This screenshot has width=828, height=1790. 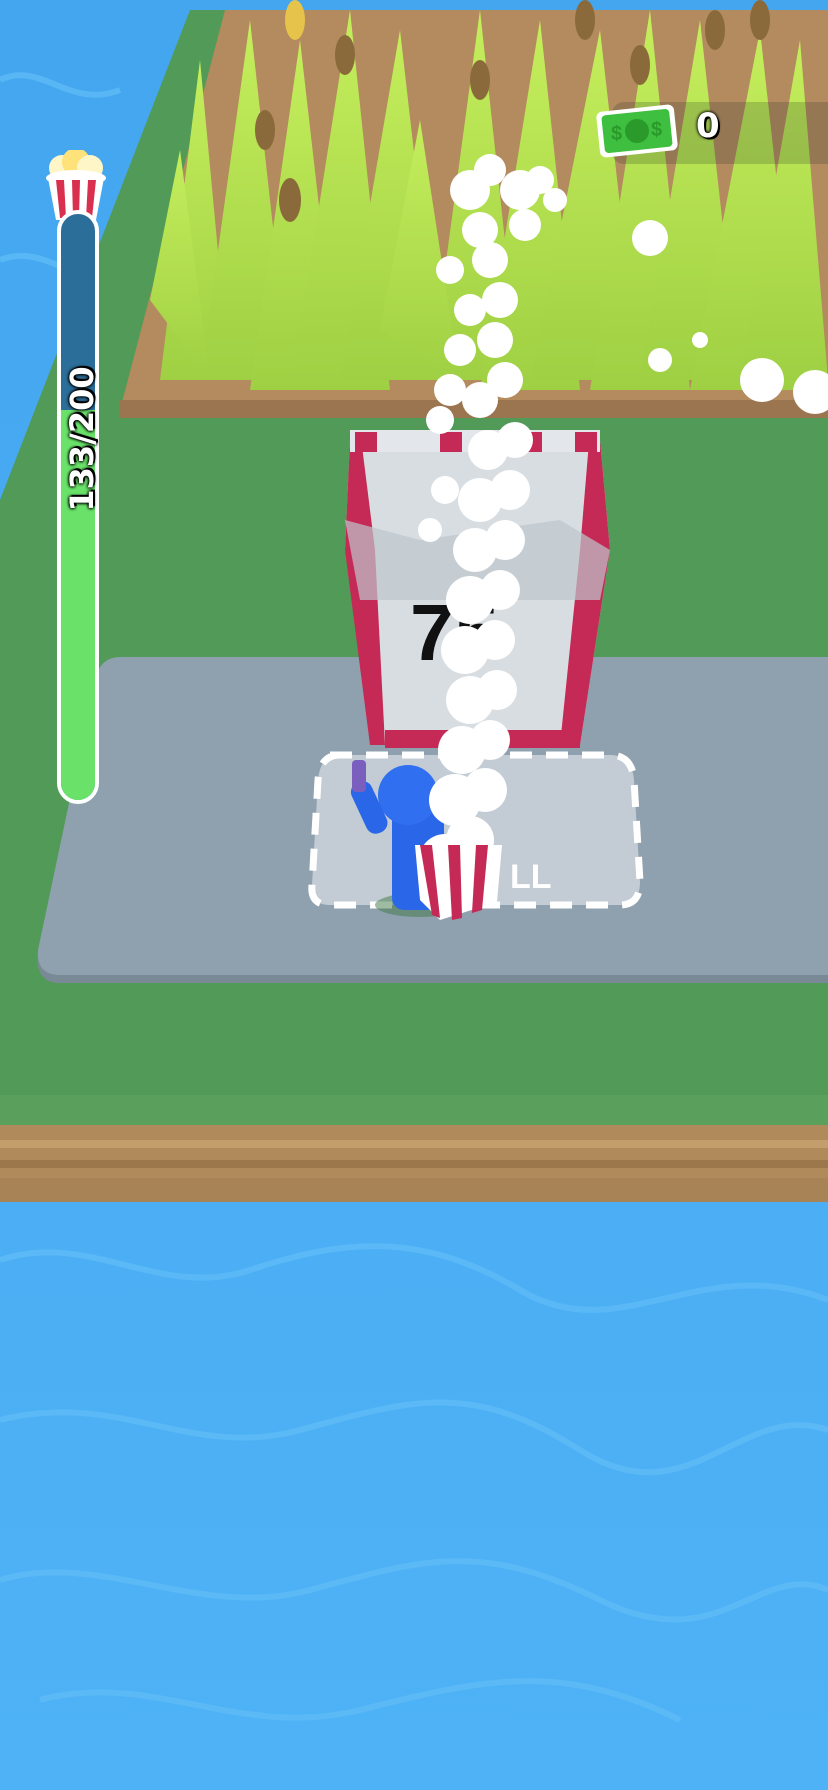 What do you see at coordinates (414, 1111) in the screenshot?
I see `island-grass-edge` at bounding box center [414, 1111].